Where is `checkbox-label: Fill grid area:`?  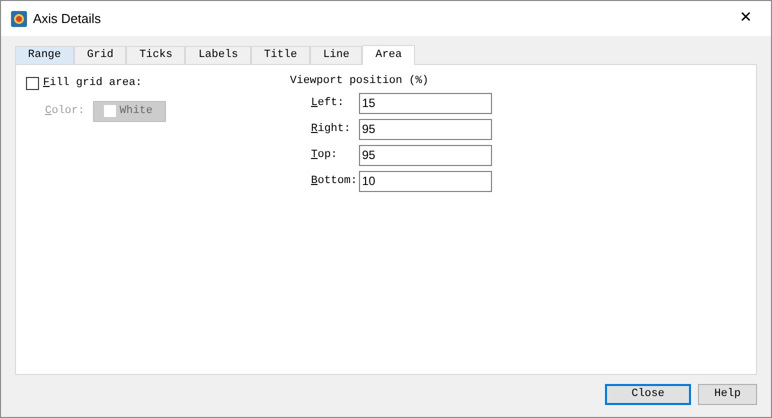 checkbox-label: Fill grid area: is located at coordinates (92, 83).